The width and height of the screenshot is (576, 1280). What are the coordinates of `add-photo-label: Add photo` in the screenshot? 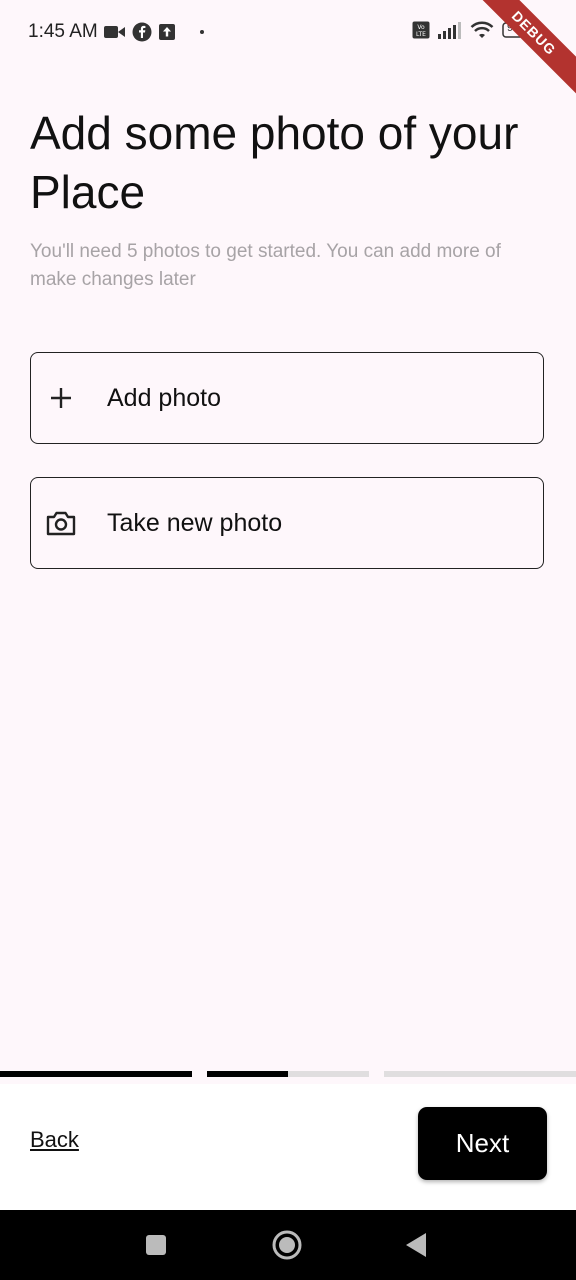 It's located at (164, 397).